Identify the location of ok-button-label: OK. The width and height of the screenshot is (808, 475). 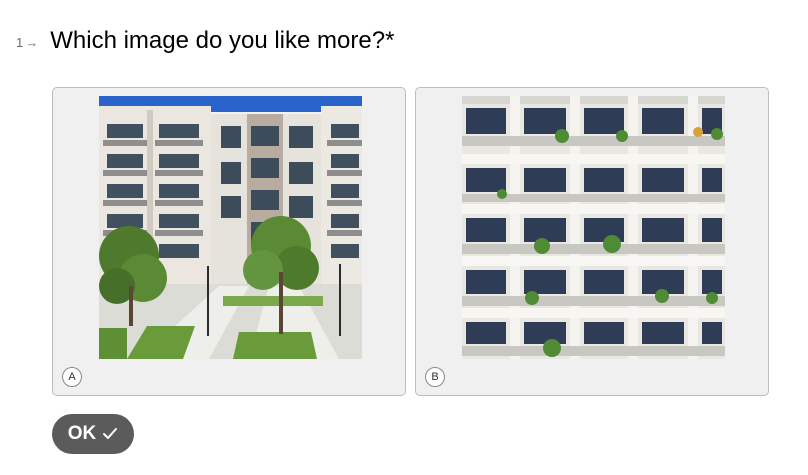
(82, 433).